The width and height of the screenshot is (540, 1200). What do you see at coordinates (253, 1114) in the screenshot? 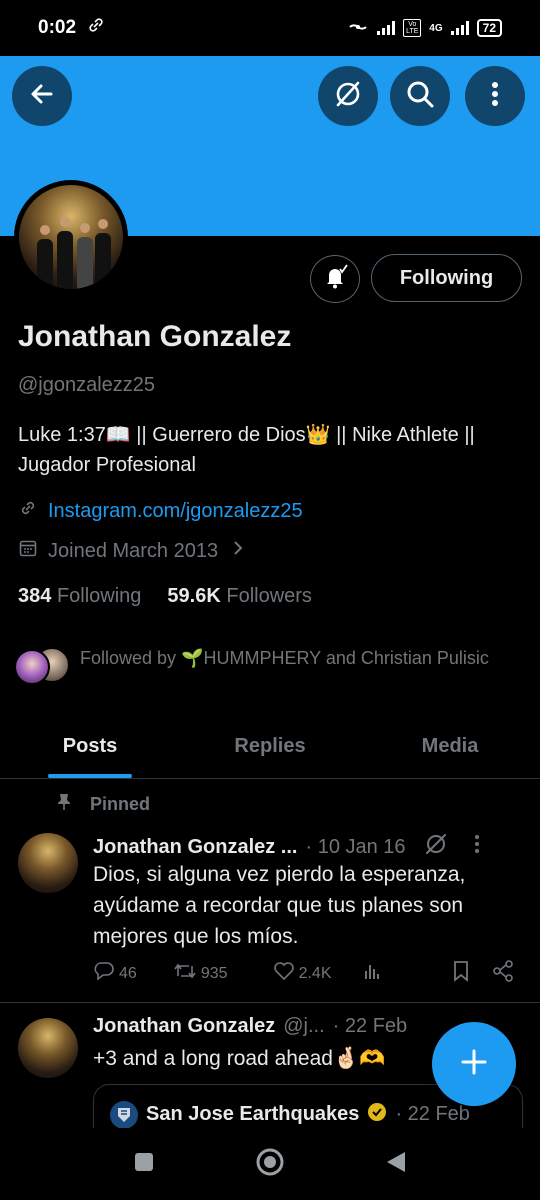
I see `quoted-author: San Jose Earthquakes` at bounding box center [253, 1114].